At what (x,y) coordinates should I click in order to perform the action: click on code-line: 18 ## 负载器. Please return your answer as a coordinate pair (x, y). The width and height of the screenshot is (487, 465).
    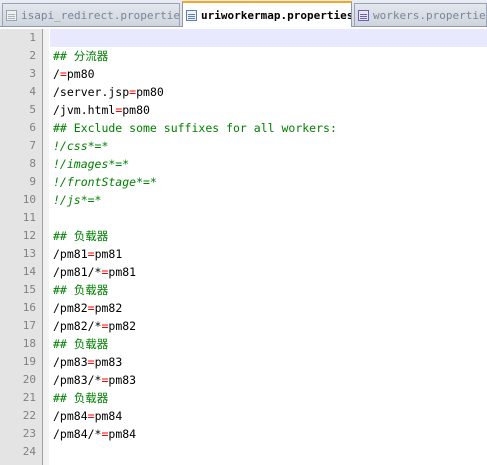
    Looking at the image, I should click on (243, 344).